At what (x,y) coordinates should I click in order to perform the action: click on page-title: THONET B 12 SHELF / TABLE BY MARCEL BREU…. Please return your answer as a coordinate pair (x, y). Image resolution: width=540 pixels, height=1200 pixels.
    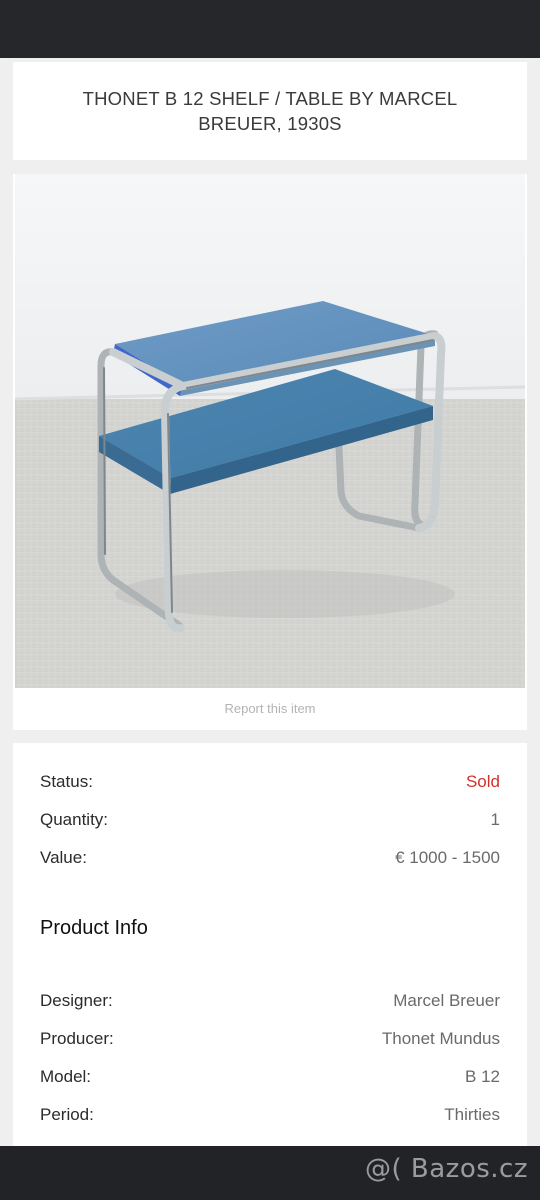
    Looking at the image, I should click on (270, 111).